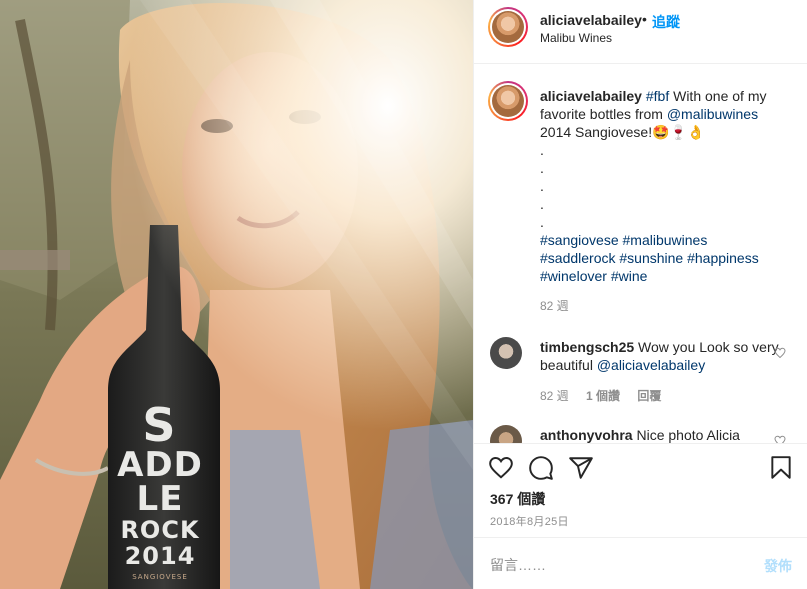 This screenshot has height=589, width=807. Describe the element at coordinates (610, 565) in the screenshot. I see `comment-input` at that location.